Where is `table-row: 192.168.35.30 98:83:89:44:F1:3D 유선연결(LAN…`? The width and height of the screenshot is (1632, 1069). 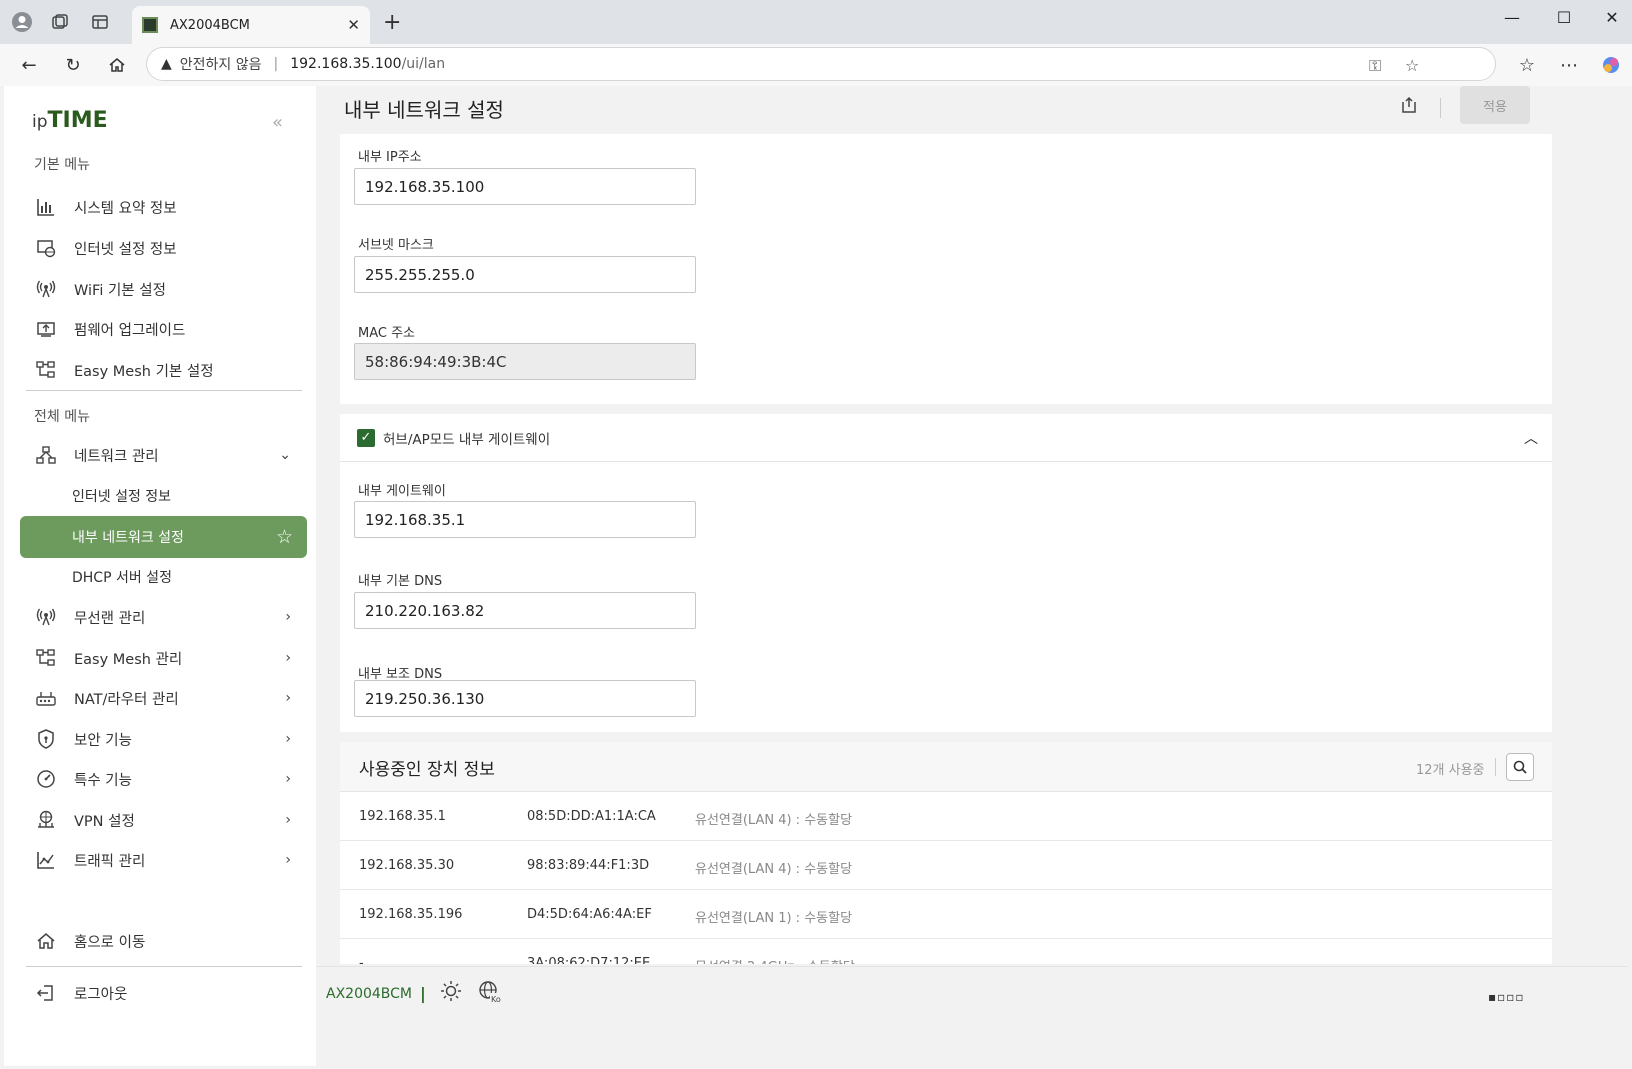
table-row: 192.168.35.30 98:83:89:44:F1:3D 유선연결(LAN… is located at coordinates (946, 865).